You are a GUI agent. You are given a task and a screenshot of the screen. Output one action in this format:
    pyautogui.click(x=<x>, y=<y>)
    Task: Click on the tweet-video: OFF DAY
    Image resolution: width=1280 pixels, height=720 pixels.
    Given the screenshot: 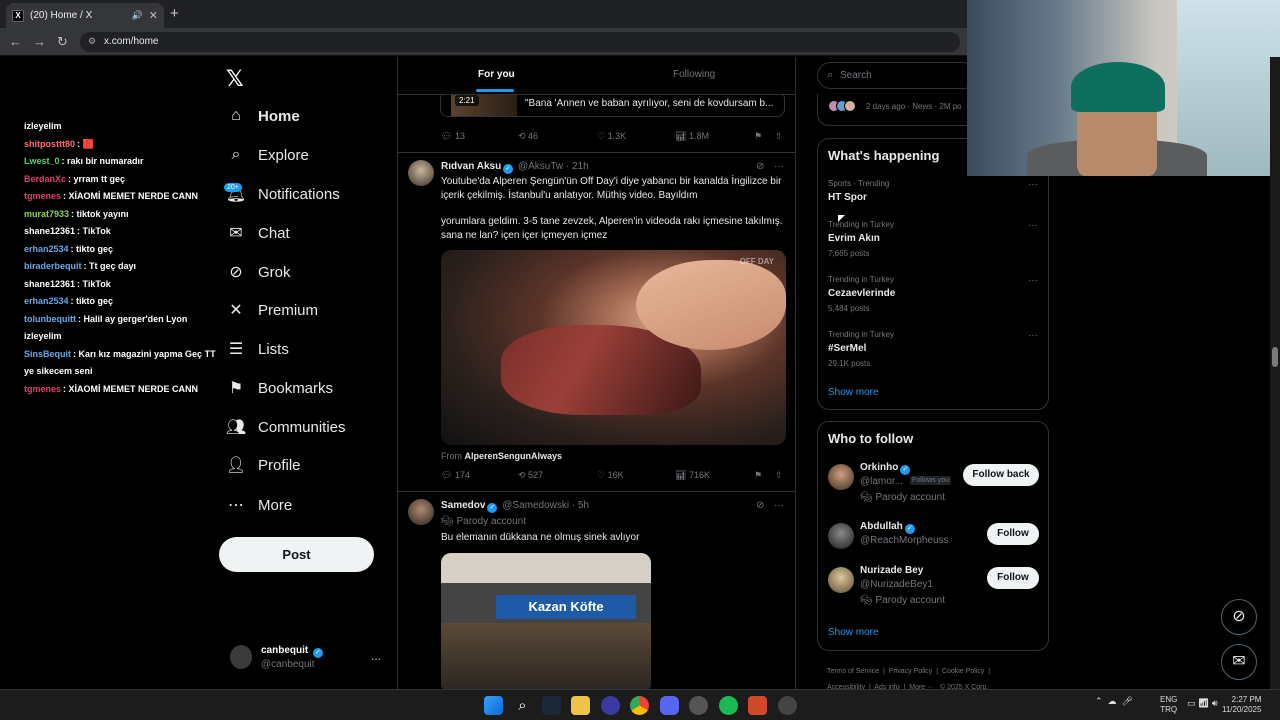 What is the action you would take?
    pyautogui.click(x=613, y=347)
    